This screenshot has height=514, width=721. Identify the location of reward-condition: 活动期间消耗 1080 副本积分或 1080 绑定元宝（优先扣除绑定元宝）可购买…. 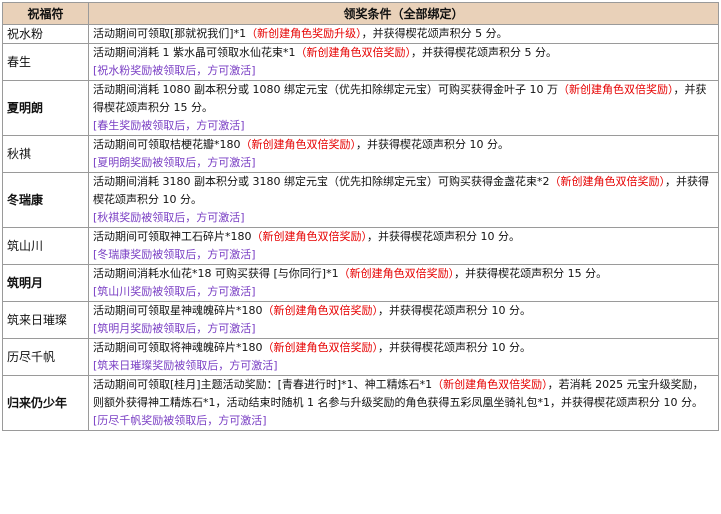
(403, 108).